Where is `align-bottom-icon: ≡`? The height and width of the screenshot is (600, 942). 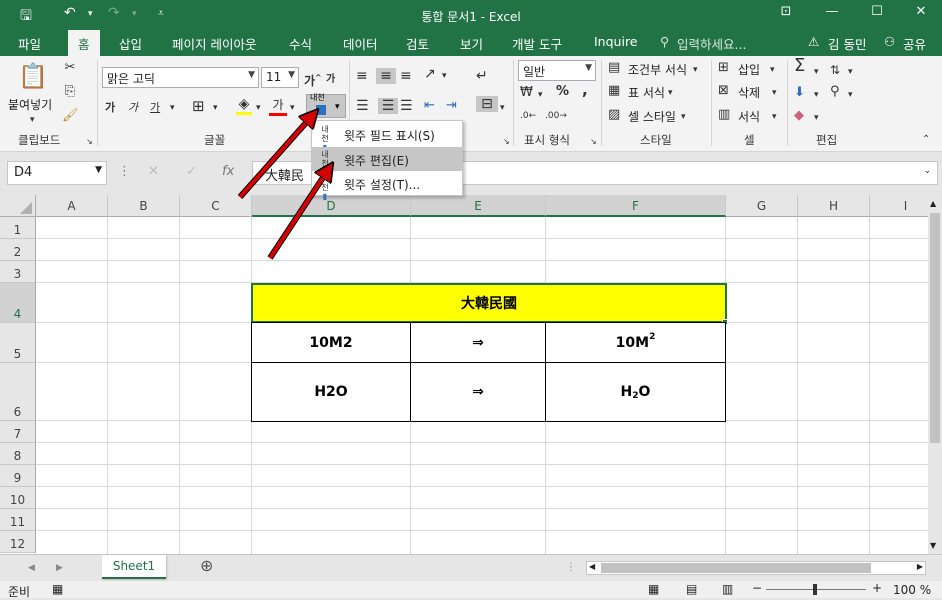 align-bottom-icon: ≡ is located at coordinates (406, 76).